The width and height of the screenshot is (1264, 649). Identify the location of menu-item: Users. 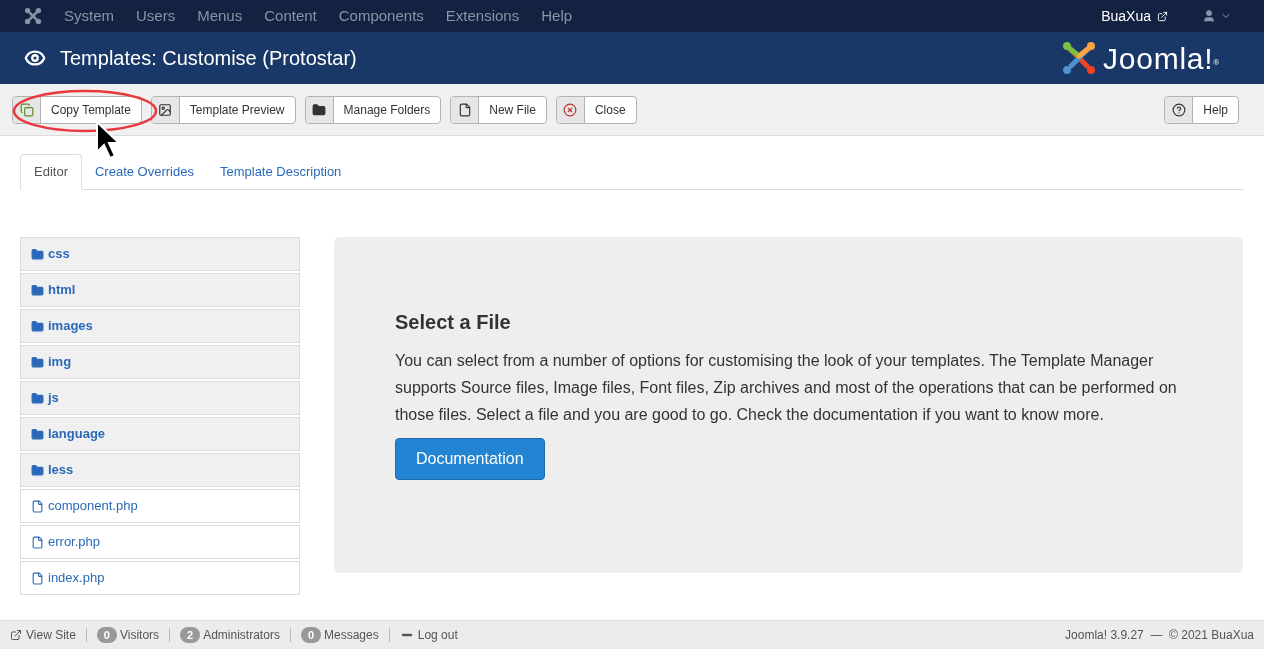
(156, 16).